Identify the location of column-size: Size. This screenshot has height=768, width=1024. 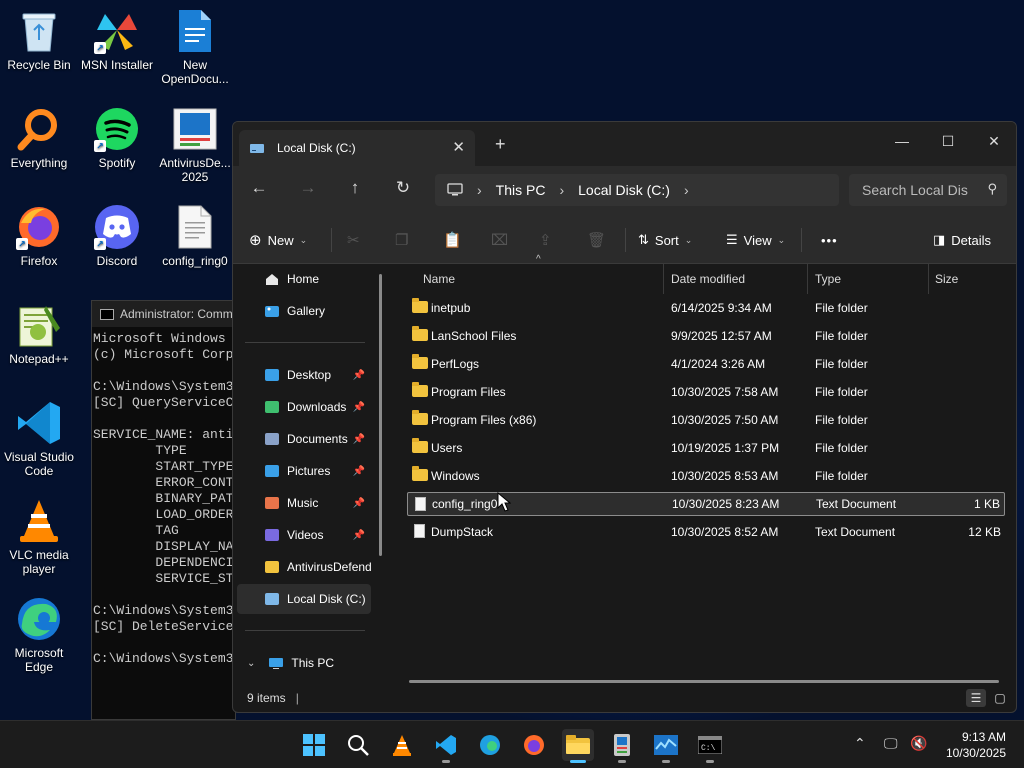
(943, 279).